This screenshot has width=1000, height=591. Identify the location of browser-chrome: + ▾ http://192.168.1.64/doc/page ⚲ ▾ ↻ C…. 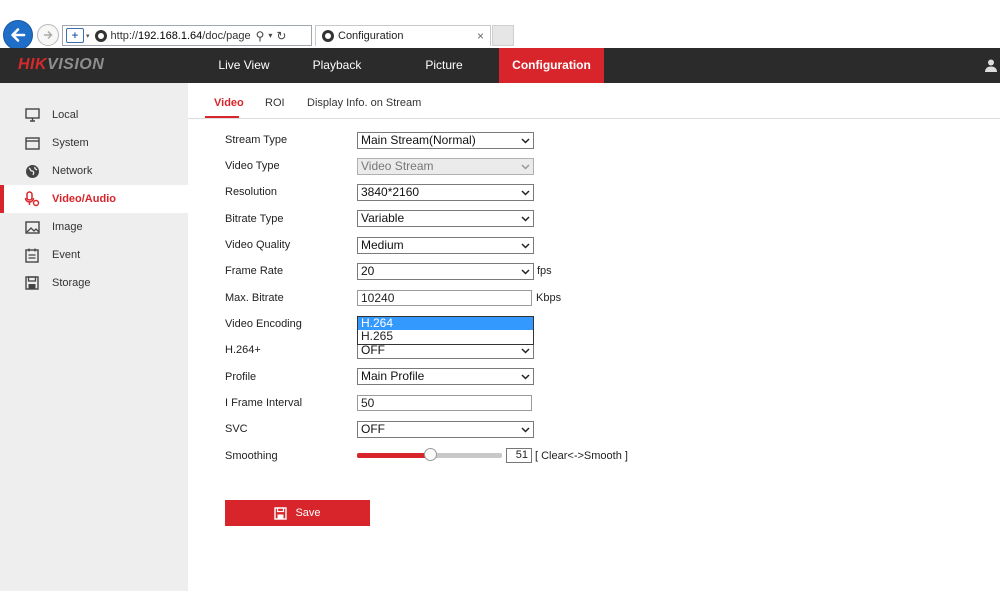
(500, 25).